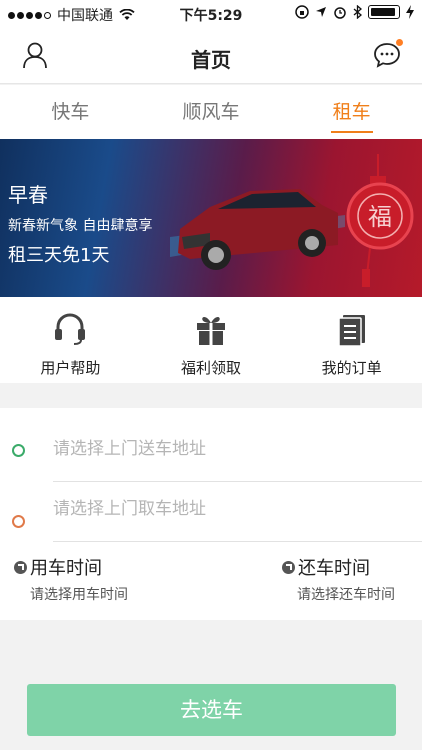  Describe the element at coordinates (59, 255) in the screenshot. I see `banner-promo: 租三天免1天` at that location.